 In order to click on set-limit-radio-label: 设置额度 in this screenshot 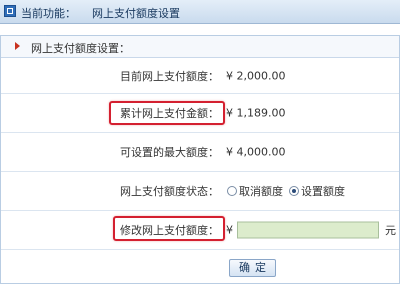, I will do `click(323, 191)`.